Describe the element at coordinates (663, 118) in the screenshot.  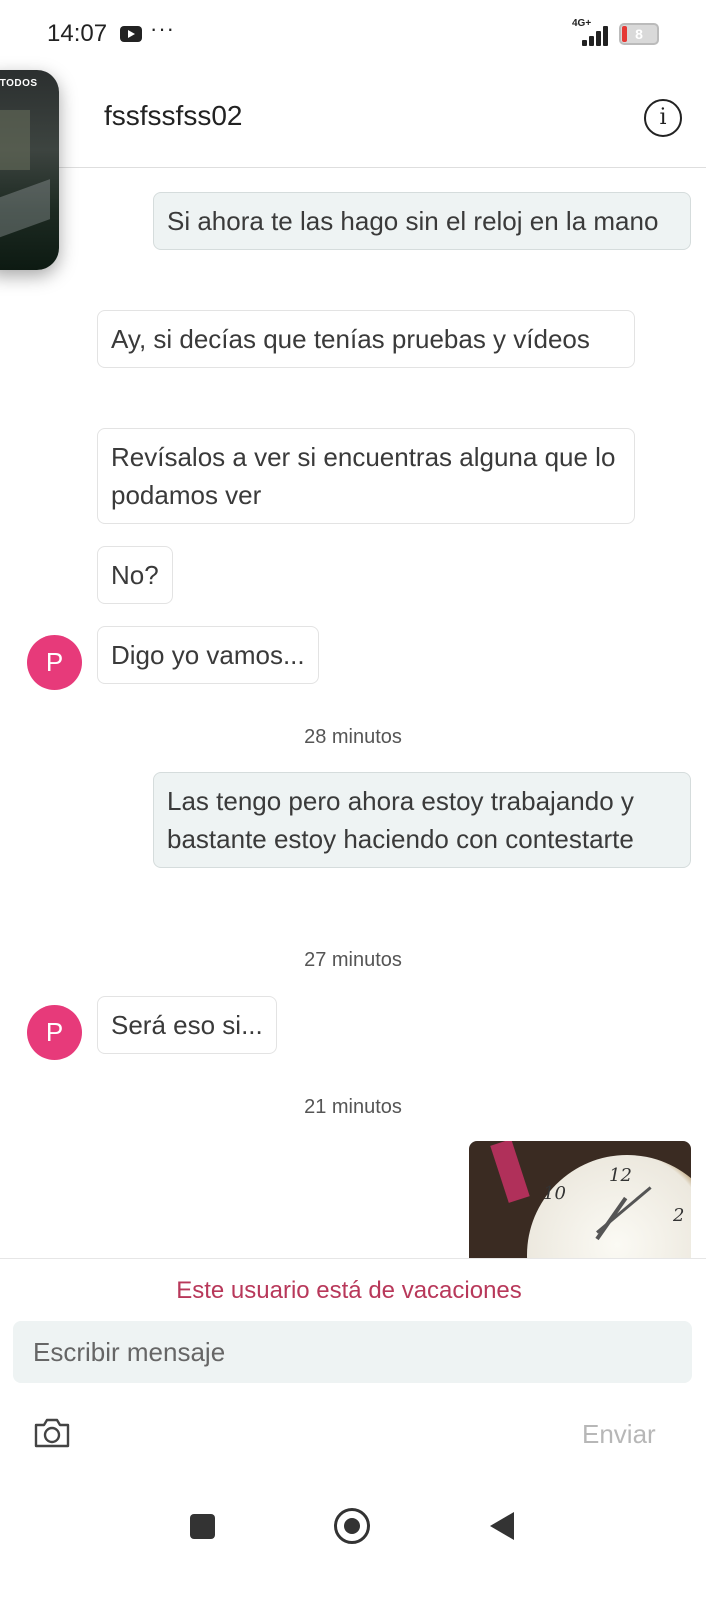
I see `info-icon: i` at that location.